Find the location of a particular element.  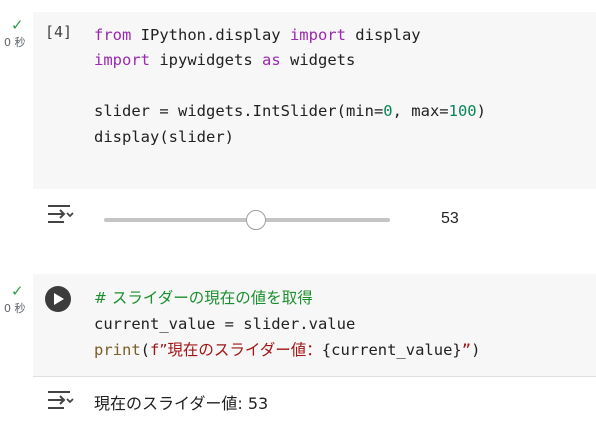

number-literal: 100 is located at coordinates (462, 111).